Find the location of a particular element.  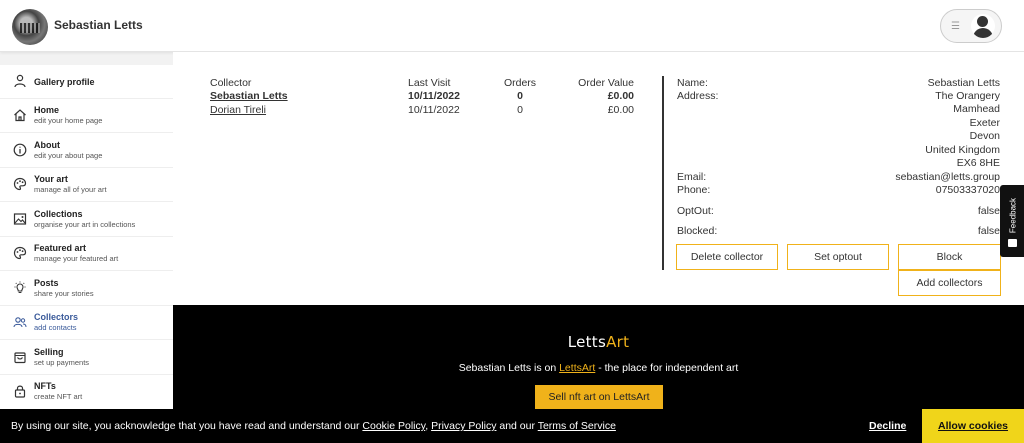

sidebar-item-sublabel: share your stories is located at coordinates (64, 293).